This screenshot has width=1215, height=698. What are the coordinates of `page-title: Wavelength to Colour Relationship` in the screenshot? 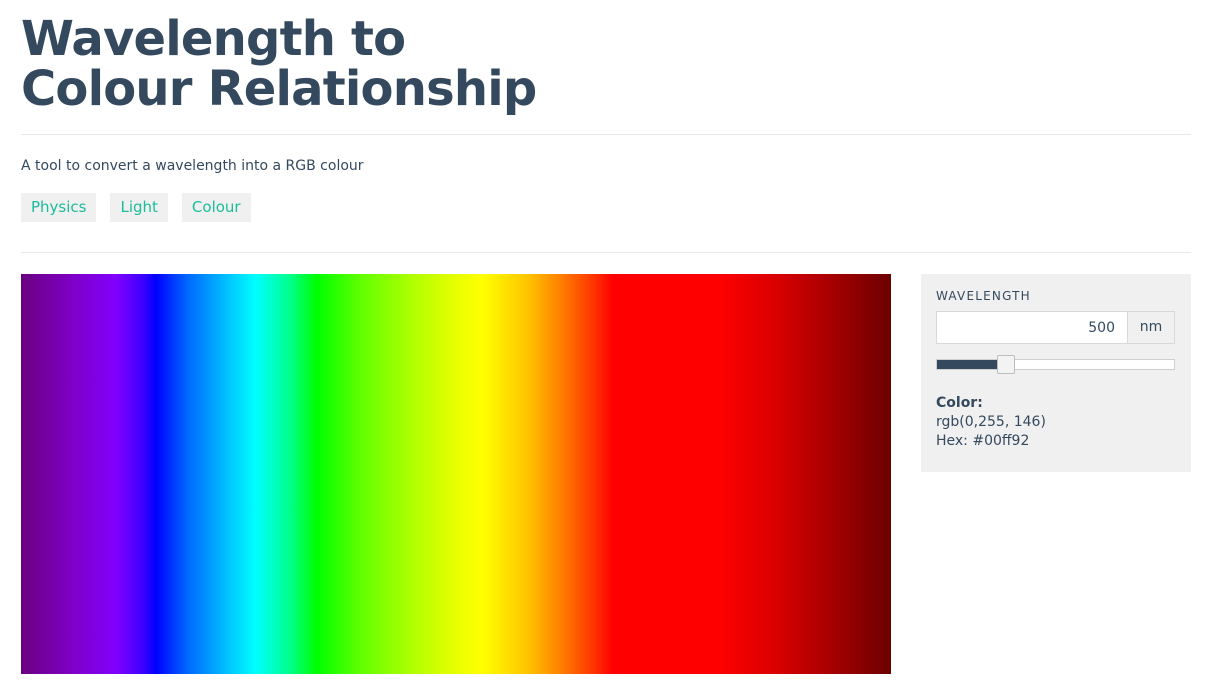 It's located at (279, 64).